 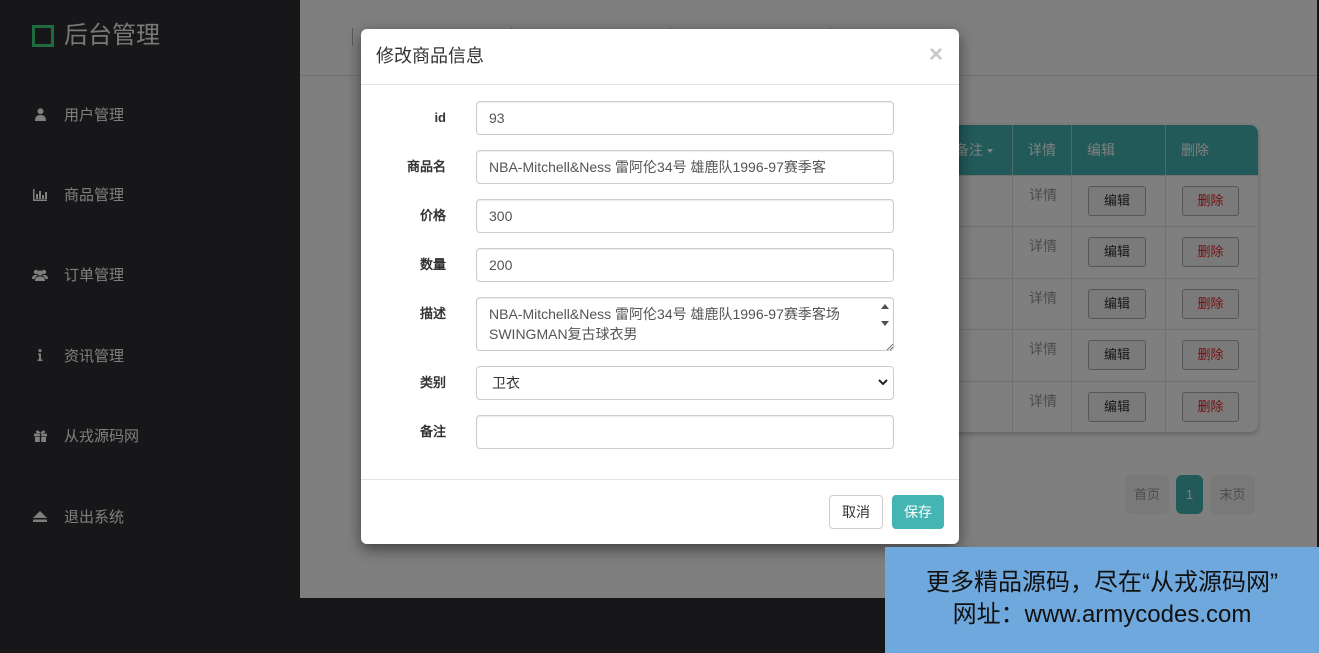 I want to click on price-label: 价格, so click(x=432, y=215).